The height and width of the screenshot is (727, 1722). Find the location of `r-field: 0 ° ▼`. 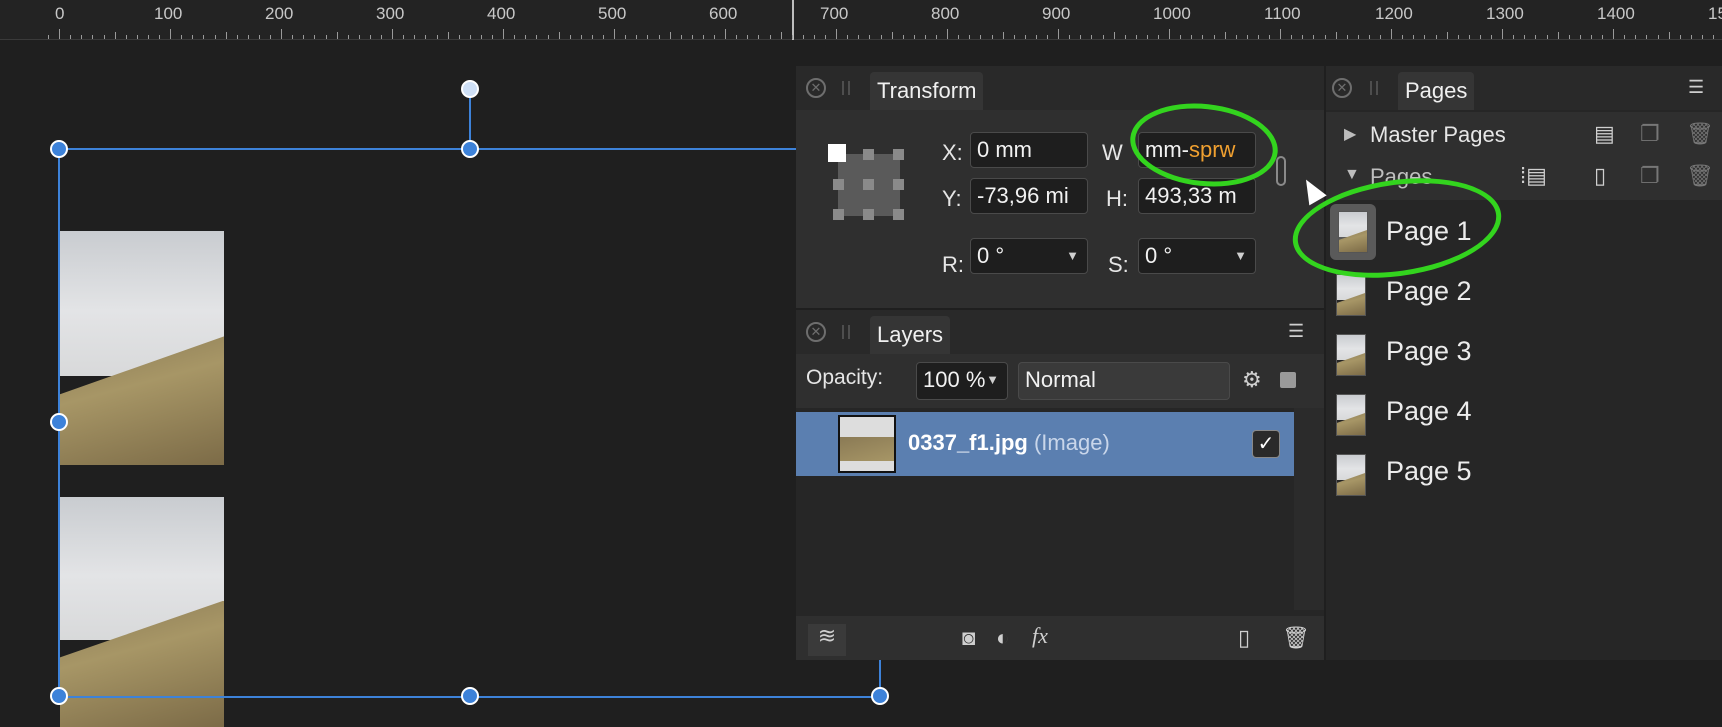

r-field: 0 ° ▼ is located at coordinates (1029, 256).